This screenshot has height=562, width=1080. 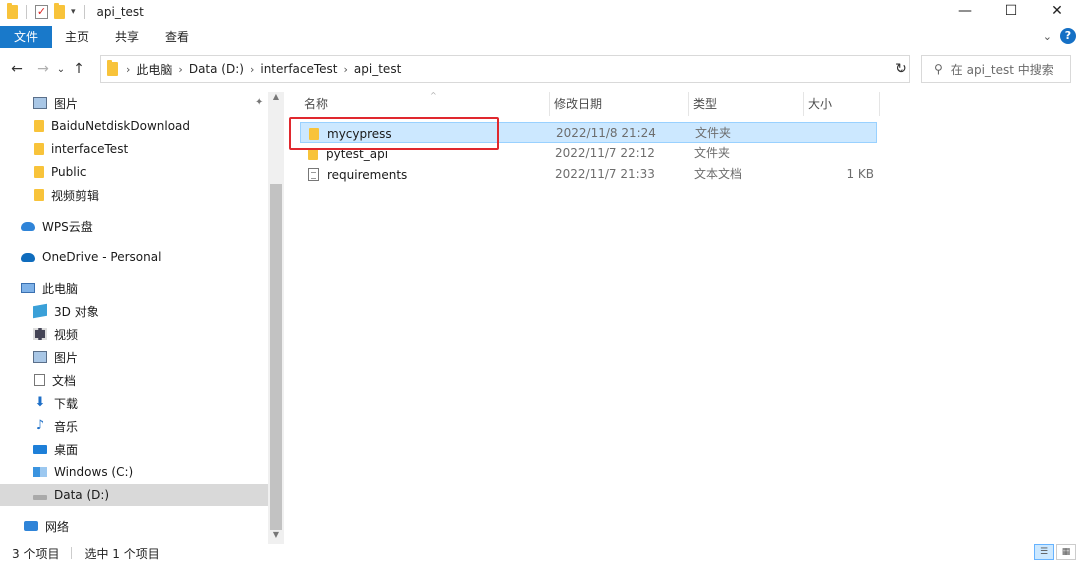 I want to click on sidebar-item-label: WPS云盘, so click(x=67, y=226).